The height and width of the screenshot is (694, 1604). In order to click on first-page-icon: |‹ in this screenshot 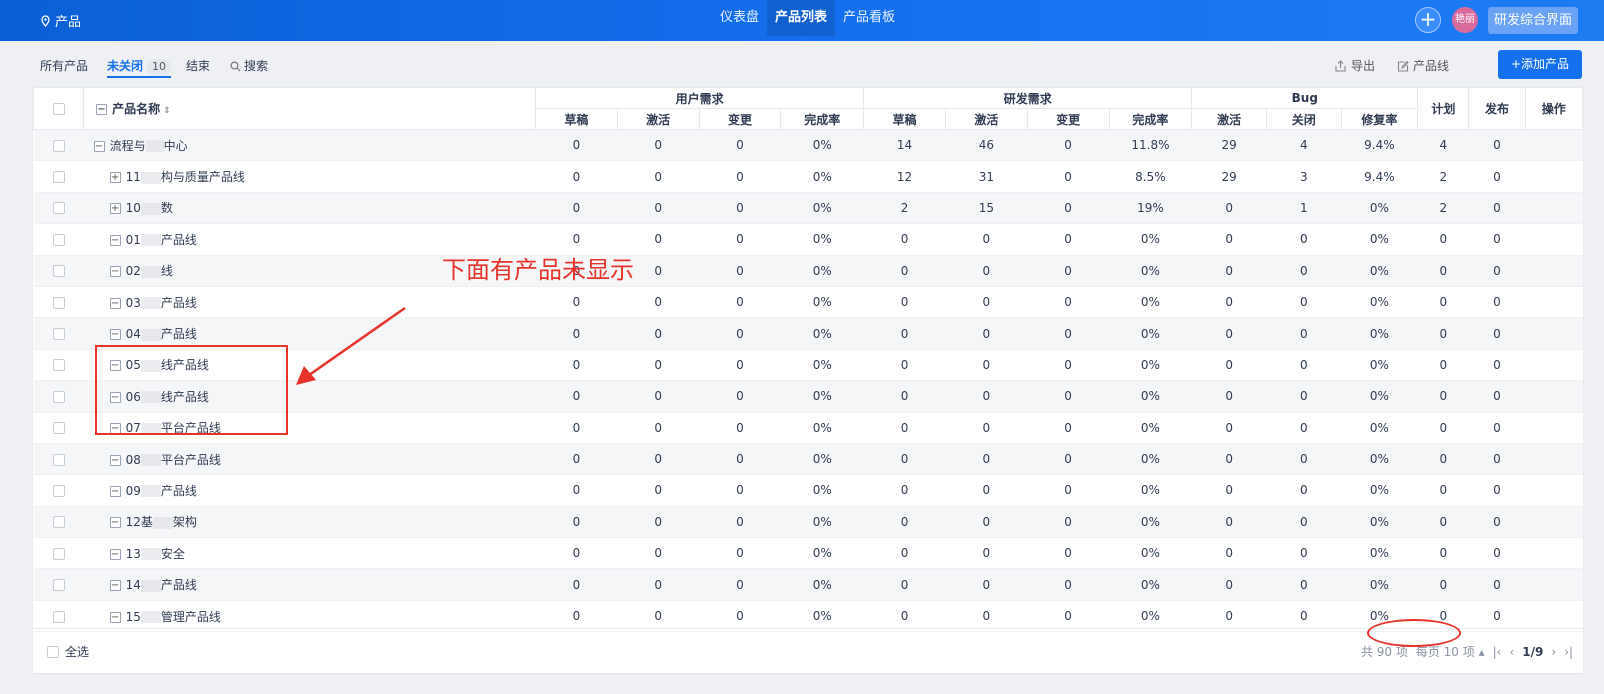, I will do `click(1497, 652)`.